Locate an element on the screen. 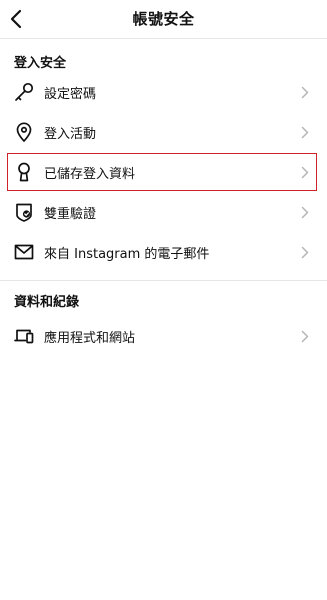  devices-icon is located at coordinates (24, 336).